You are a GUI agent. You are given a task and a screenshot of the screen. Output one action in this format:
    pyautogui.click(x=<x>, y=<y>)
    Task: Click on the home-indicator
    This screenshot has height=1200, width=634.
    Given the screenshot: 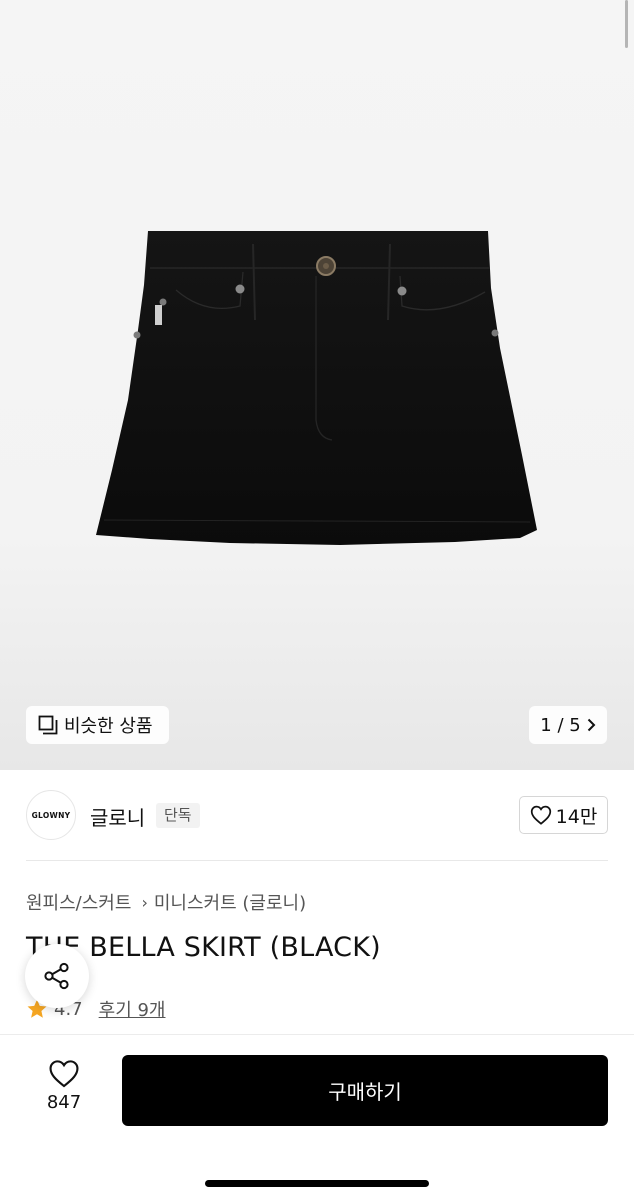 What is the action you would take?
    pyautogui.click(x=317, y=1183)
    